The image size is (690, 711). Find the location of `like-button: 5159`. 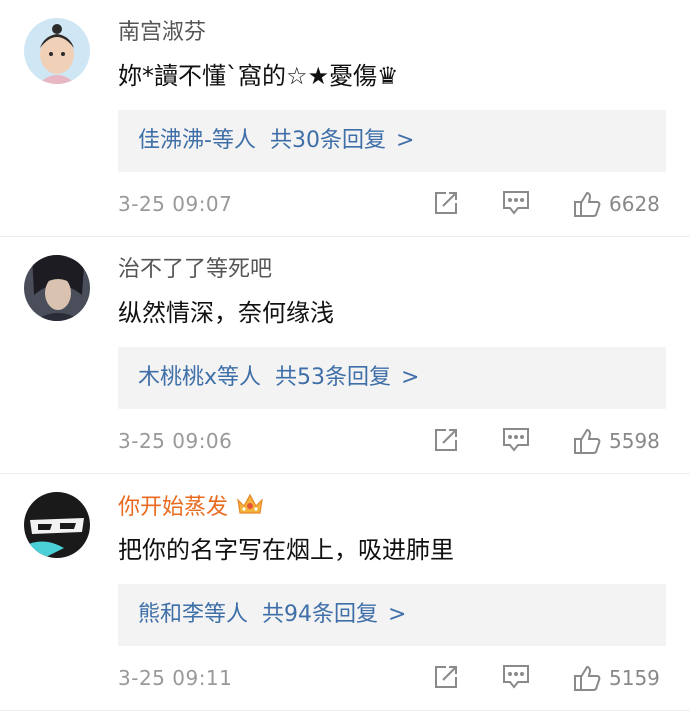

like-button: 5159 is located at coordinates (616, 678).